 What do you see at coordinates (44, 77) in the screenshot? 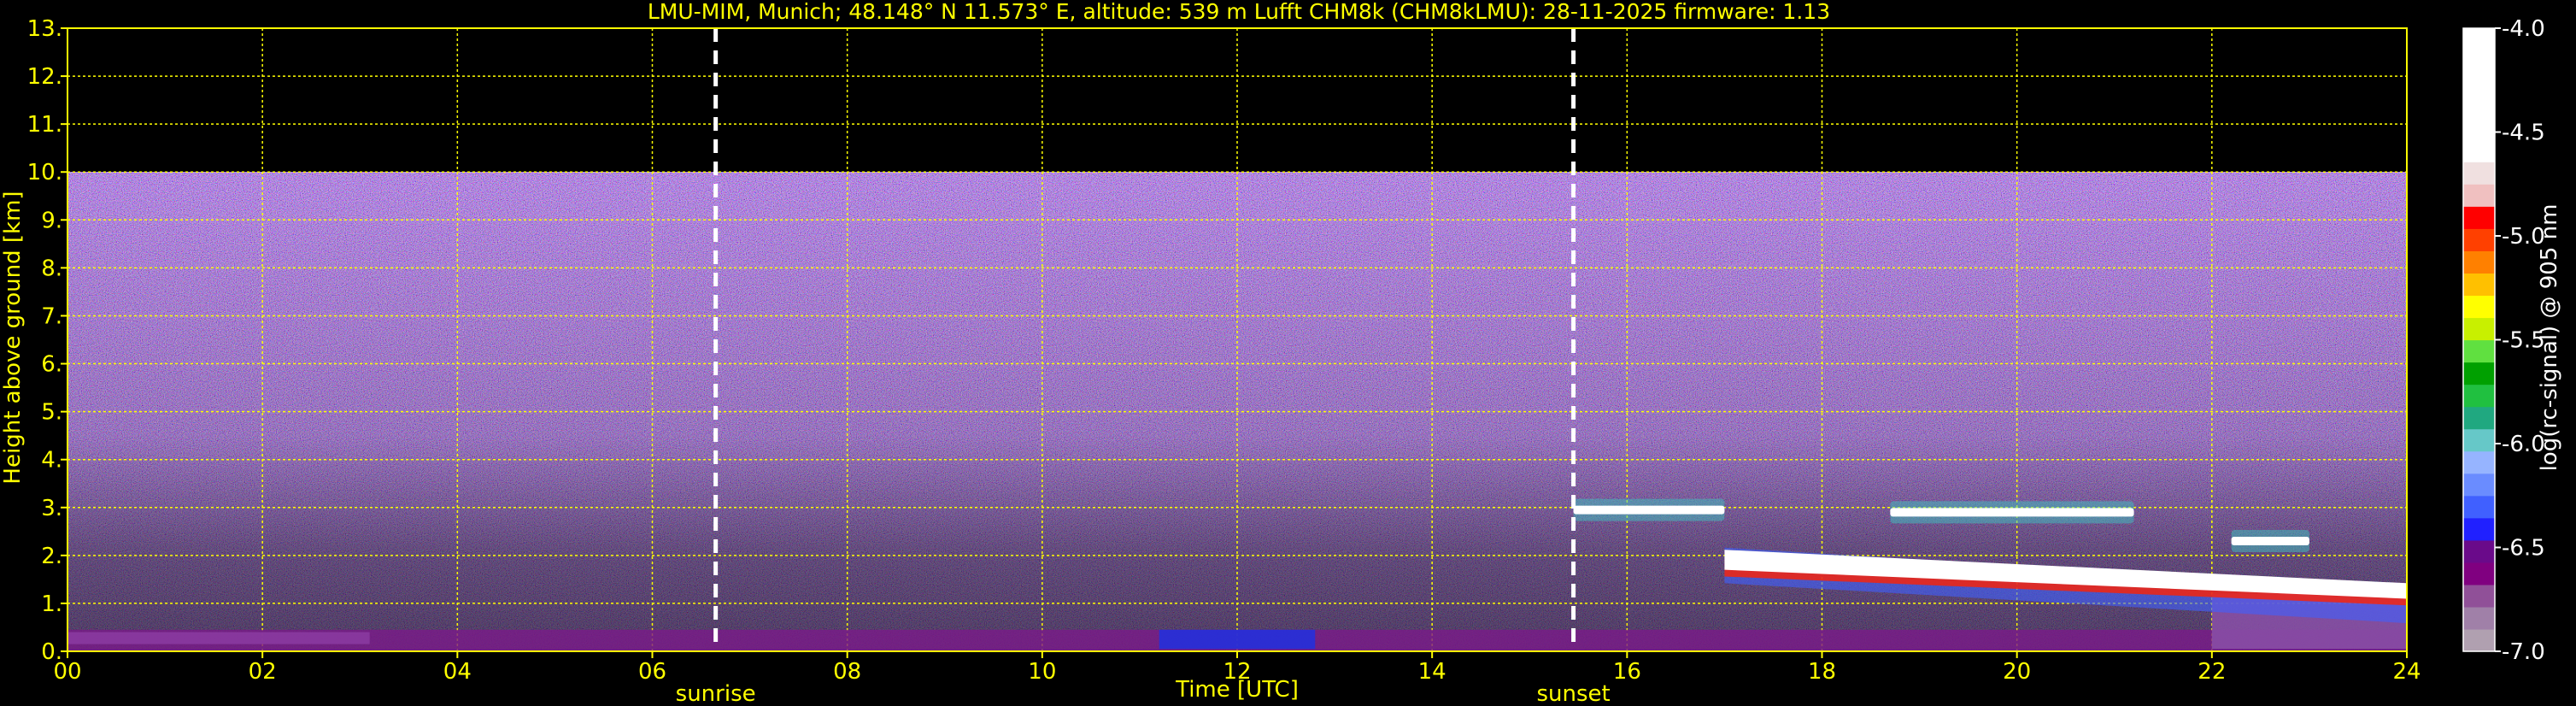
I see `y-tick-label: 12.` at bounding box center [44, 77].